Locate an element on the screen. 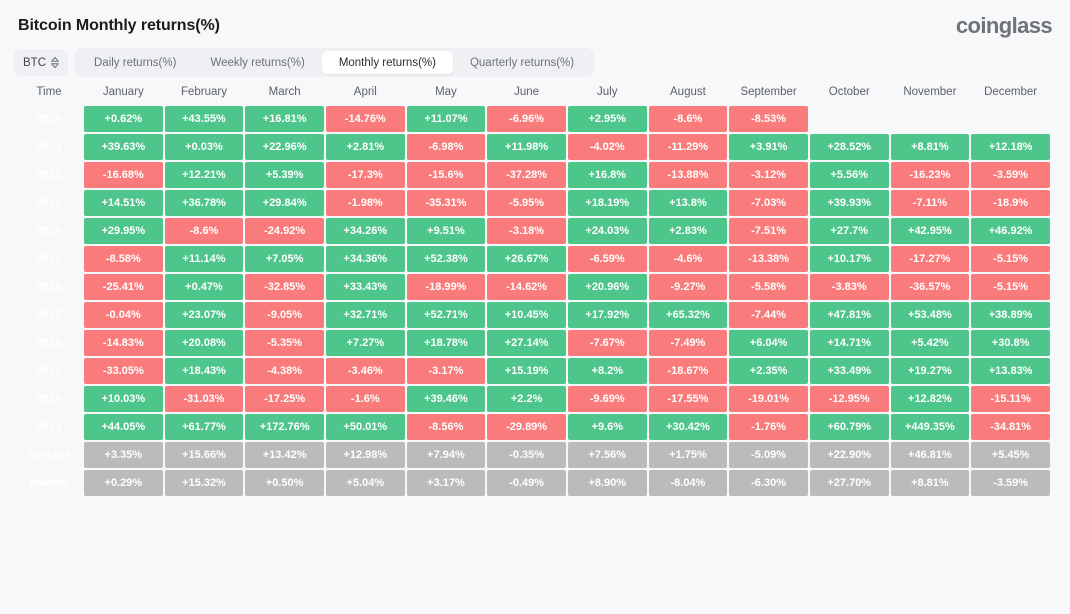  return-cell: +34.36% is located at coordinates (365, 259).